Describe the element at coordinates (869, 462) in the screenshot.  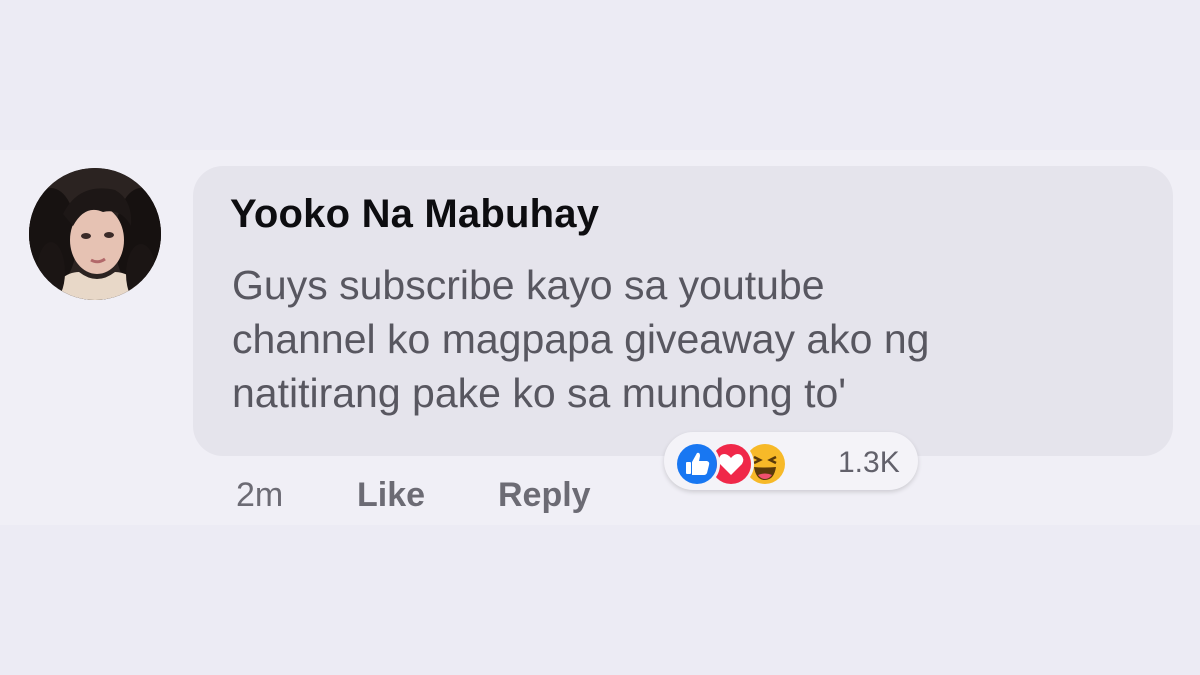
I see `reaction-count: 1.3K` at that location.